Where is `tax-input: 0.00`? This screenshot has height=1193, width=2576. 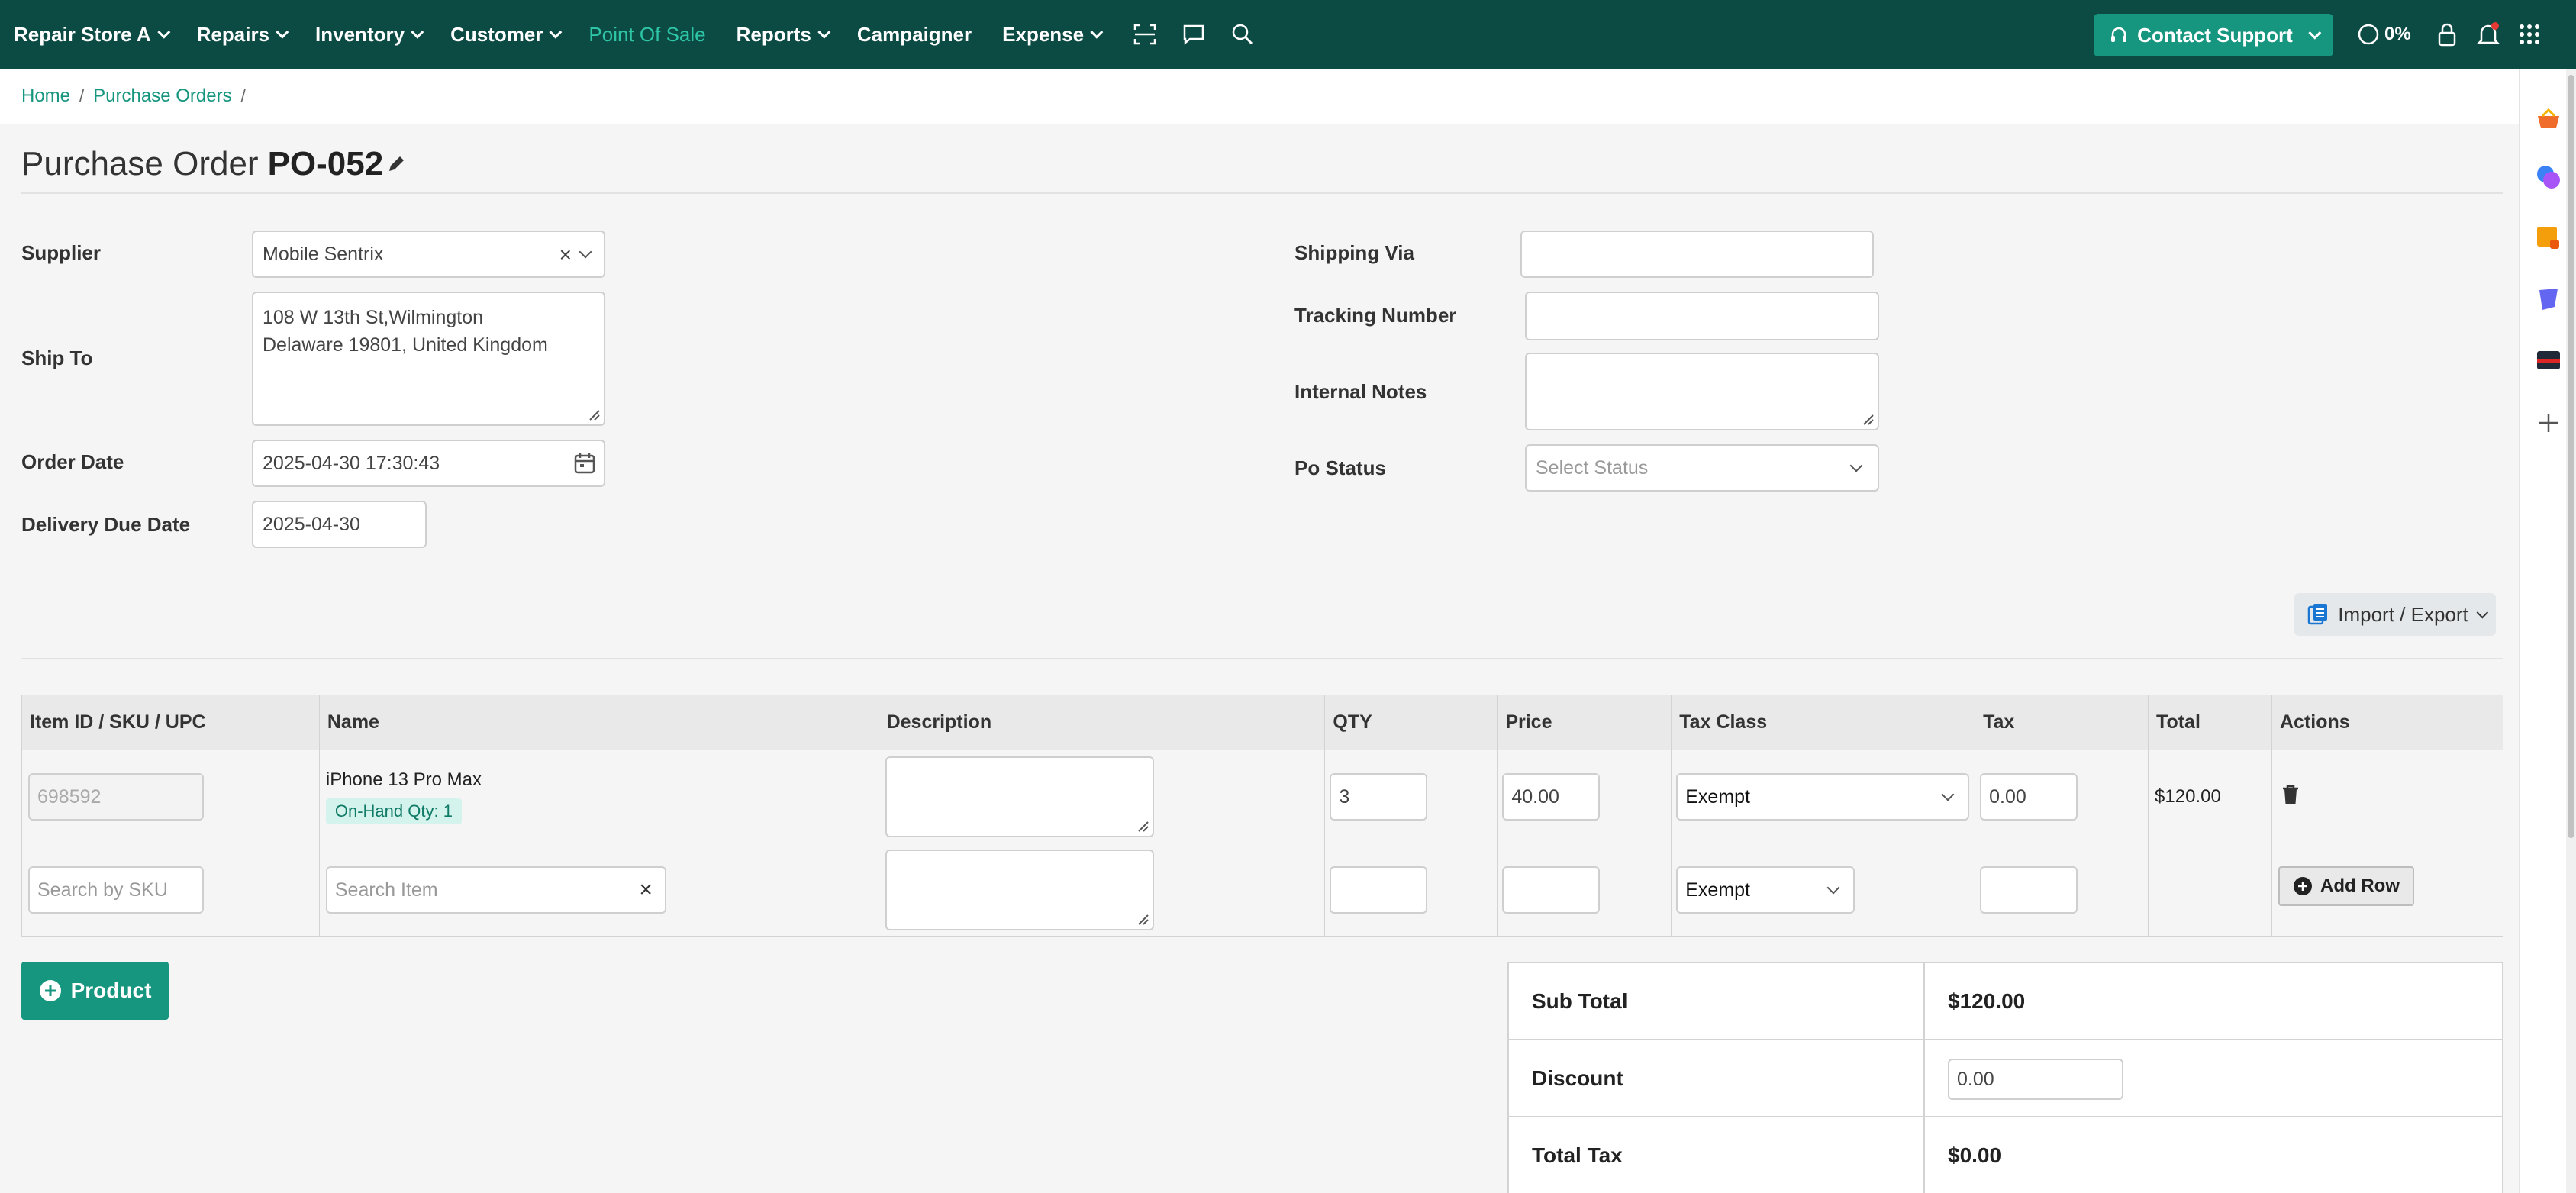
tax-input: 0.00 is located at coordinates (2029, 797).